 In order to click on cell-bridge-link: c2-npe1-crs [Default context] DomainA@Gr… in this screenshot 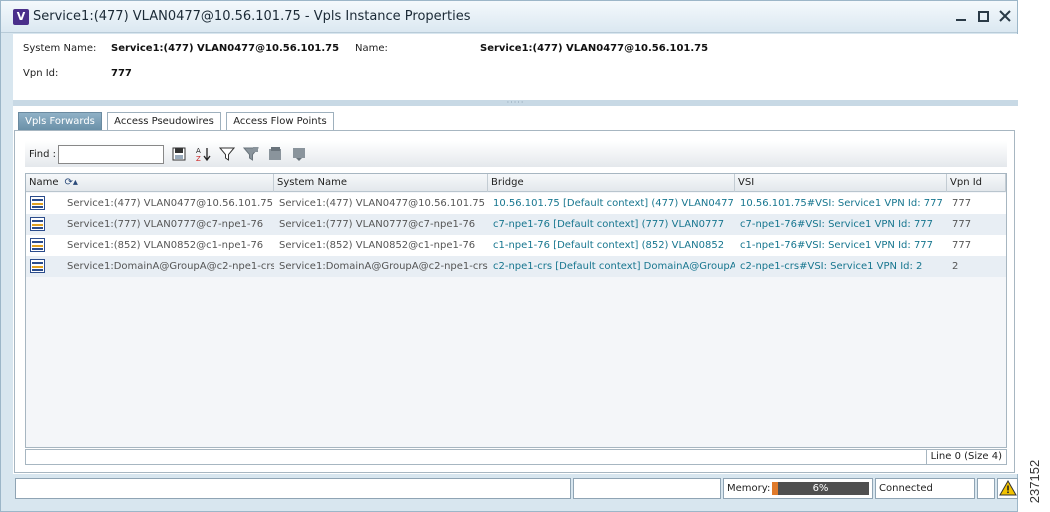, I will do `click(612, 266)`.